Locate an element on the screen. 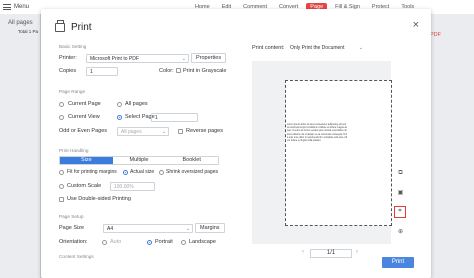 Image resolution: width=474 pixels, height=278 pixels. select-page-value: 1 is located at coordinates (156, 118).